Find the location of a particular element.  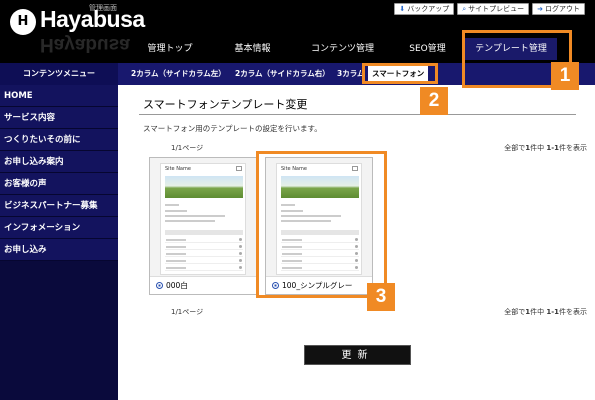

site-preview-button: ⌕ サイトプレビュー is located at coordinates (493, 9).